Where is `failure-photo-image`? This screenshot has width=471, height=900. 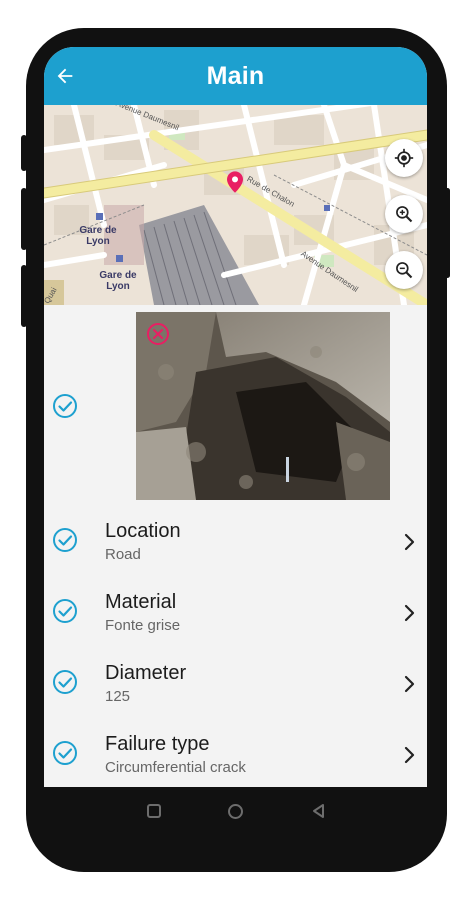 failure-photo-image is located at coordinates (263, 406).